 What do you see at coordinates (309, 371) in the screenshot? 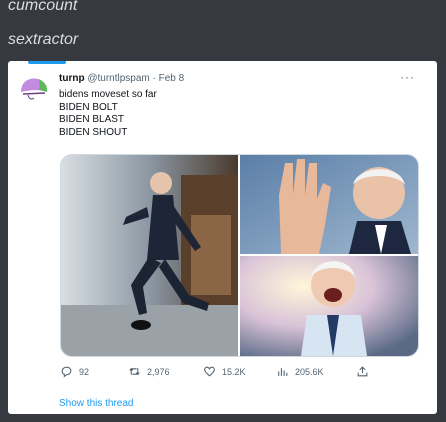
I see `views-count: 205.6K` at bounding box center [309, 371].